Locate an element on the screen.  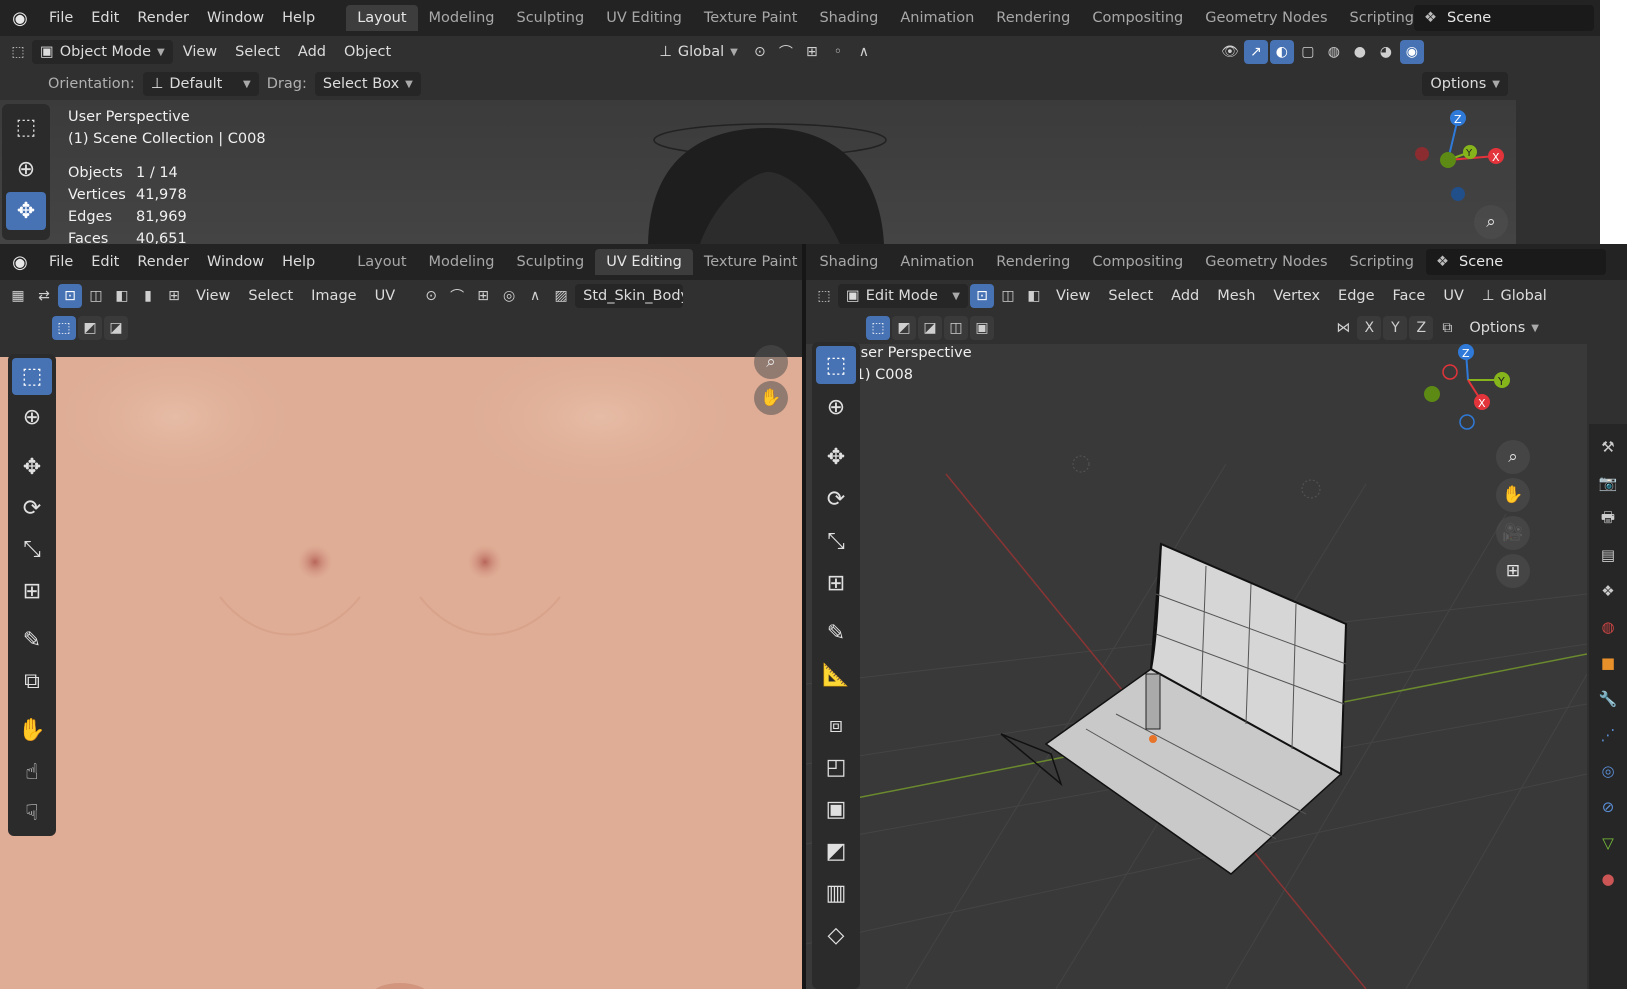
snap-icon: ⌒ is located at coordinates (786, 52).